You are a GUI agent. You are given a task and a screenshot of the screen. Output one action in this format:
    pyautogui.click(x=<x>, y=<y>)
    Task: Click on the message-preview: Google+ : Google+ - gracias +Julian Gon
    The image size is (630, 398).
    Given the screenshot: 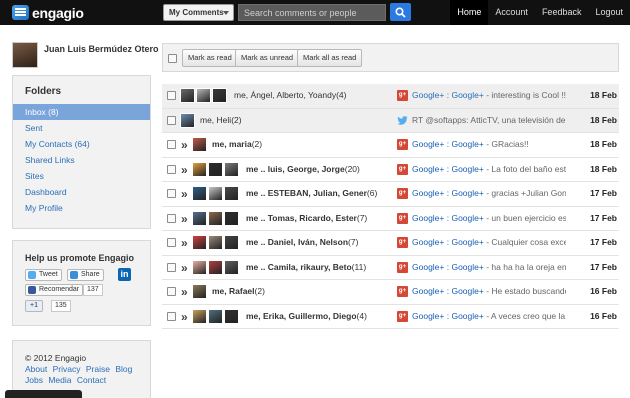 What is the action you would take?
    pyautogui.click(x=489, y=193)
    